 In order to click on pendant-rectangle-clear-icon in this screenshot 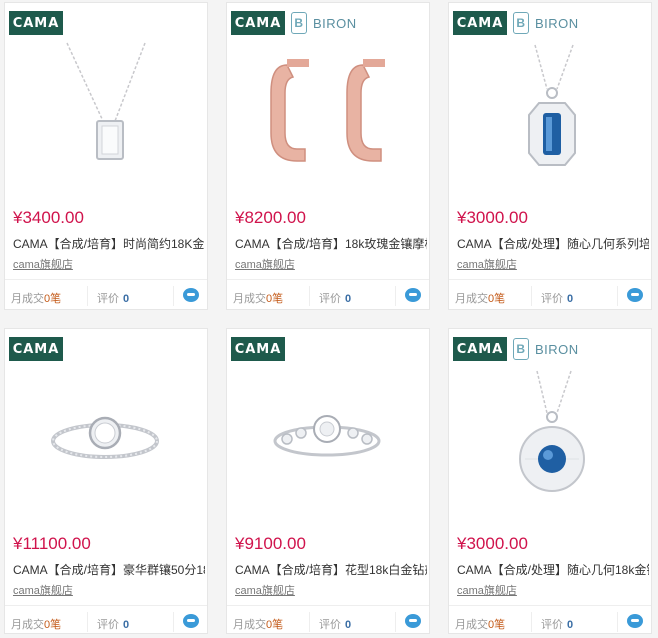, I will do `click(106, 101)`.